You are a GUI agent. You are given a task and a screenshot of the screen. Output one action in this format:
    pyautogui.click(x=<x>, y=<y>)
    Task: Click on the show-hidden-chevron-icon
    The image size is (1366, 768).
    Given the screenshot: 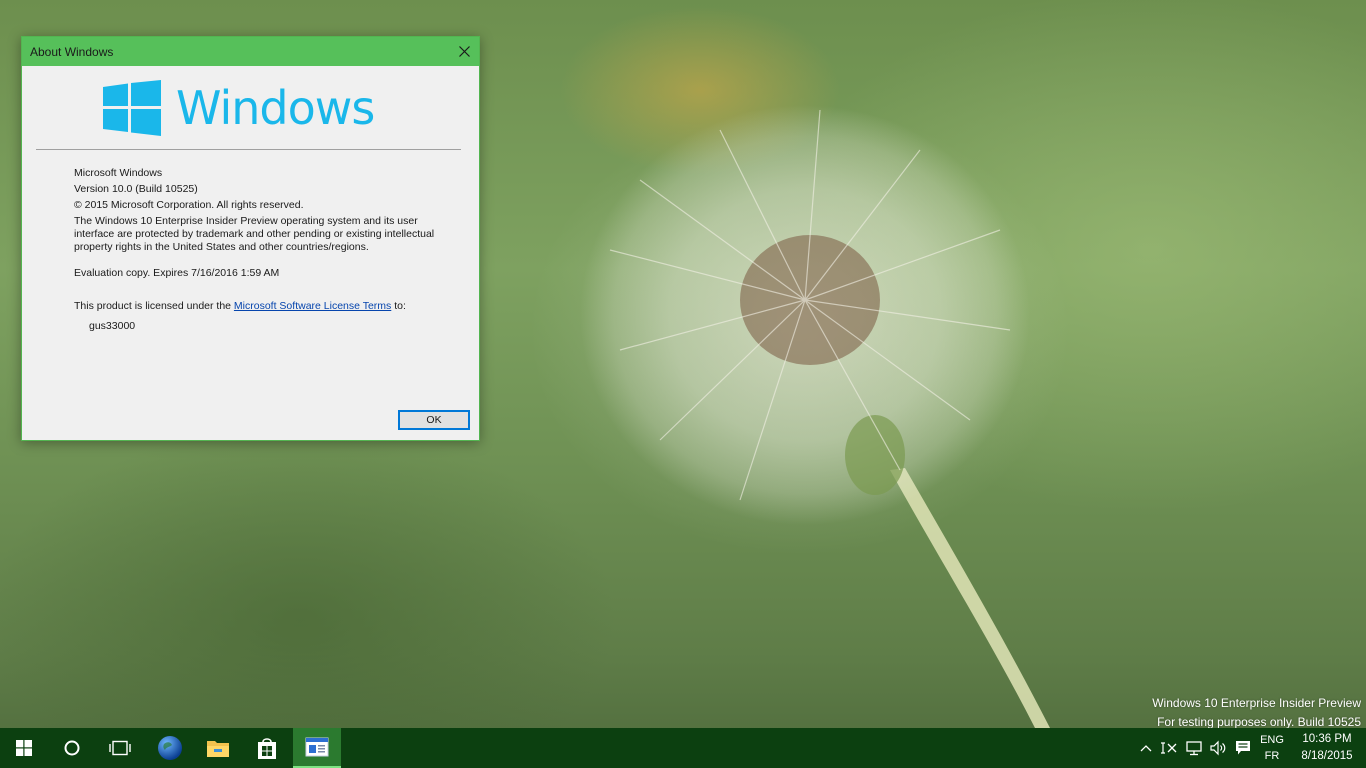 What is the action you would take?
    pyautogui.click(x=1146, y=748)
    